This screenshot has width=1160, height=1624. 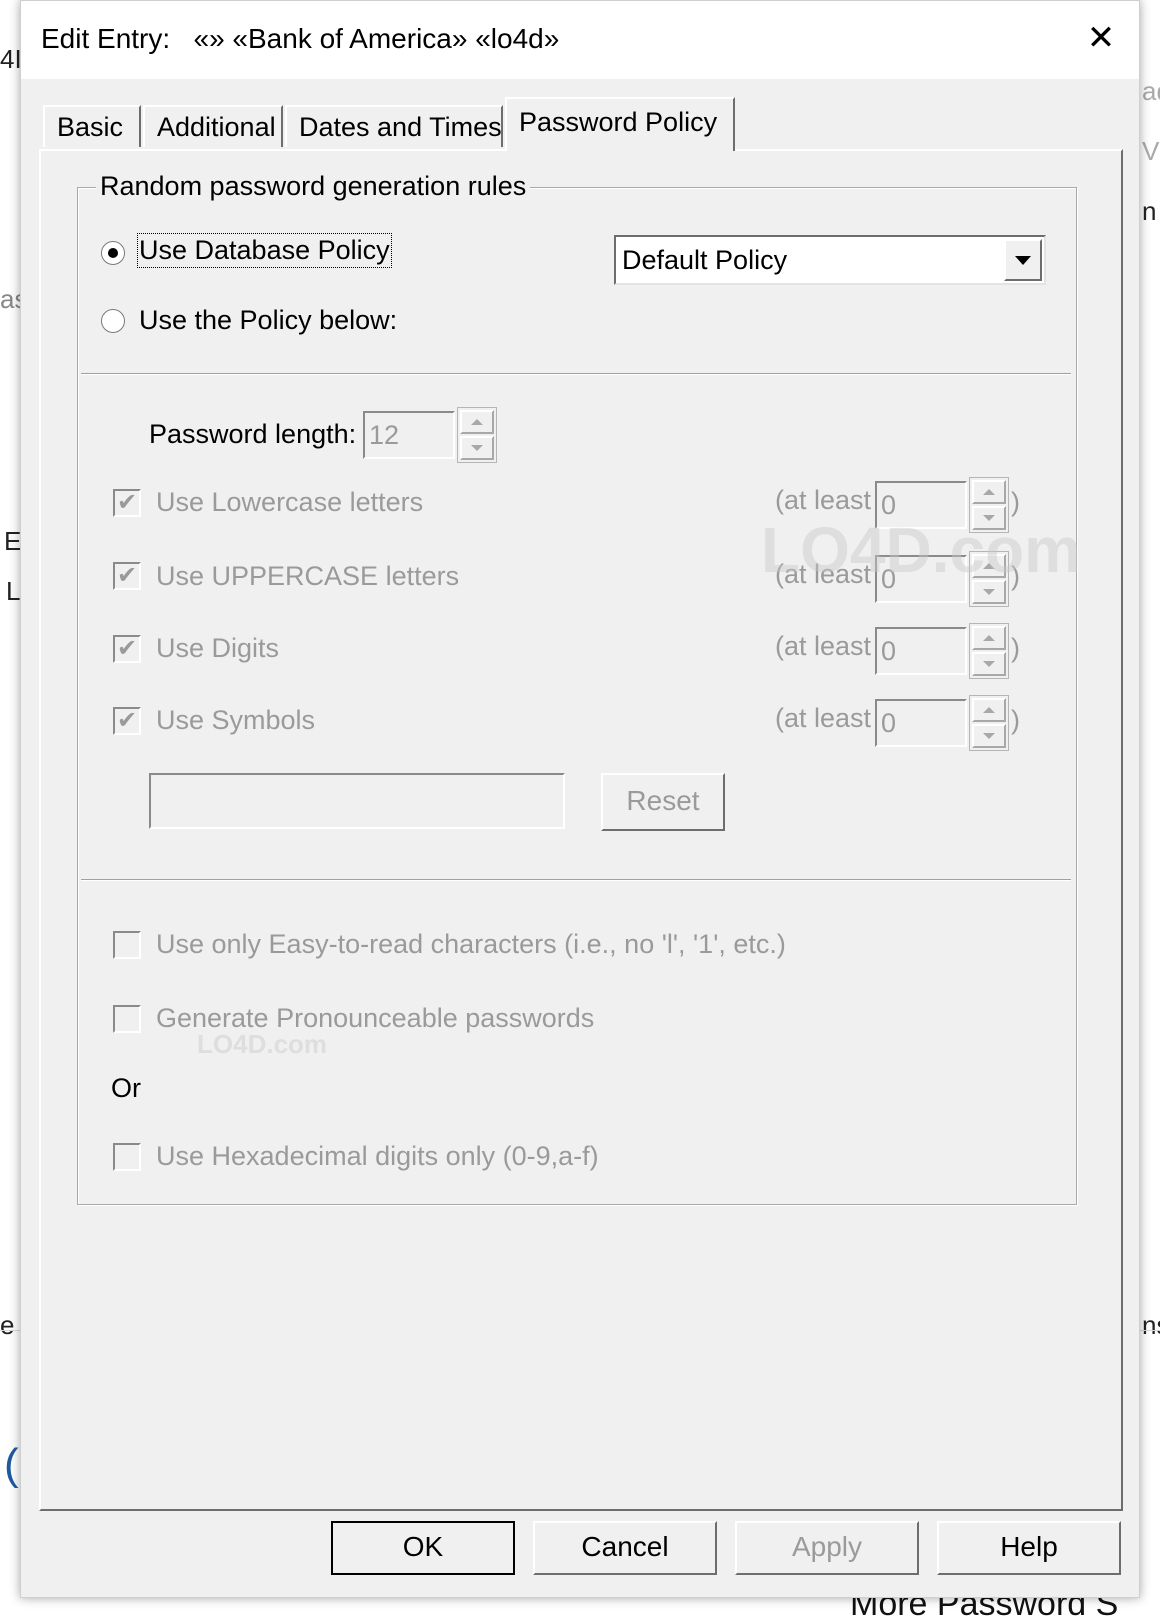 I want to click on policy-select-value: Default Policy, so click(x=705, y=260).